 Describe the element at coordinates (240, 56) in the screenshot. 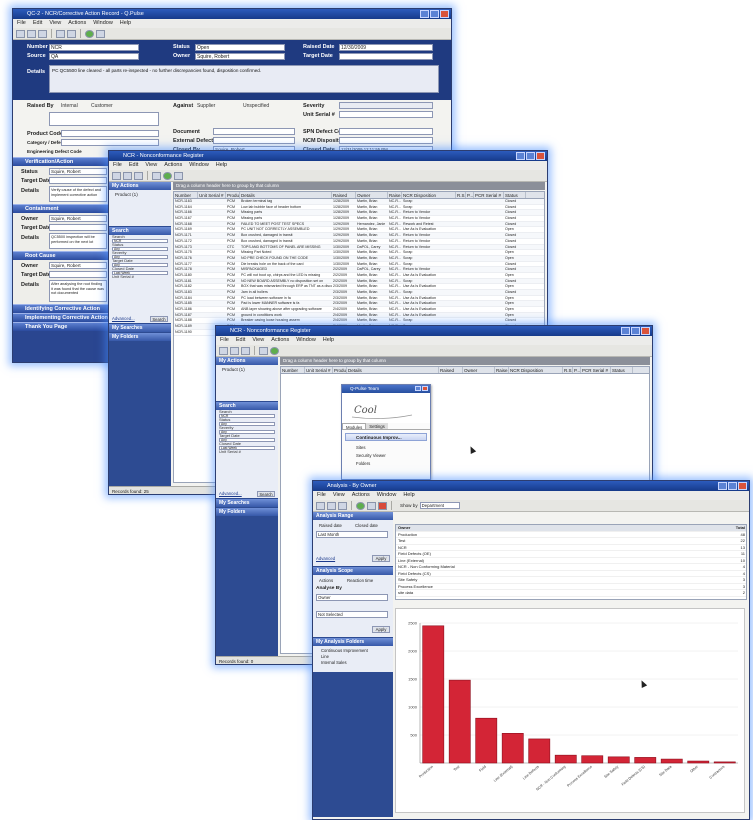

I see `owner-field: Squire, Robert` at that location.